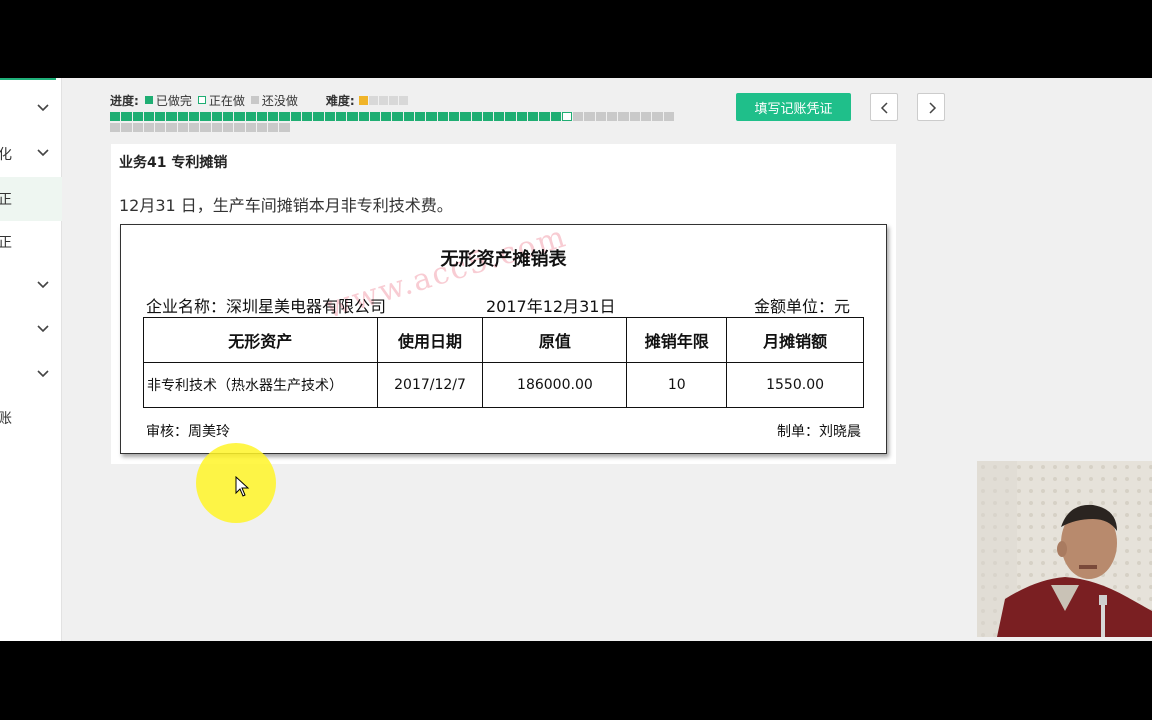 The image size is (1152, 720). I want to click on todo-square-icon, so click(254, 100).